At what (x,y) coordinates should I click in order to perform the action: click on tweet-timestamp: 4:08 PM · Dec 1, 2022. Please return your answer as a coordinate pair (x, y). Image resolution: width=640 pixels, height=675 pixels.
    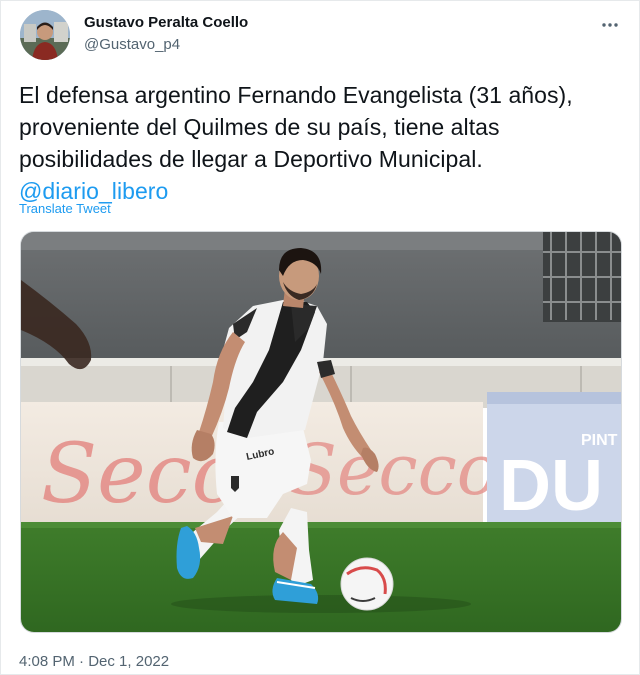
    Looking at the image, I should click on (94, 662).